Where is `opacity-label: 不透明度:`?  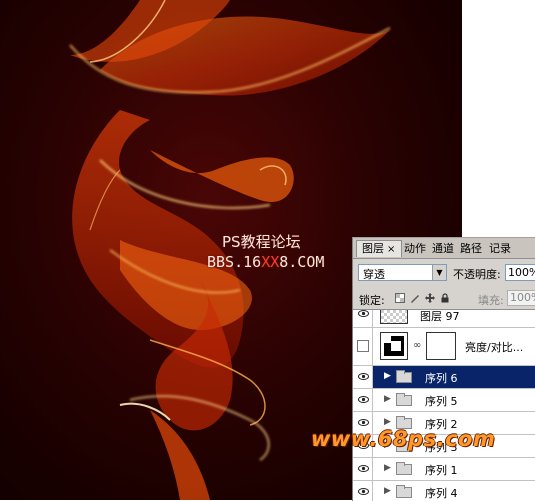 opacity-label: 不透明度: is located at coordinates (477, 274).